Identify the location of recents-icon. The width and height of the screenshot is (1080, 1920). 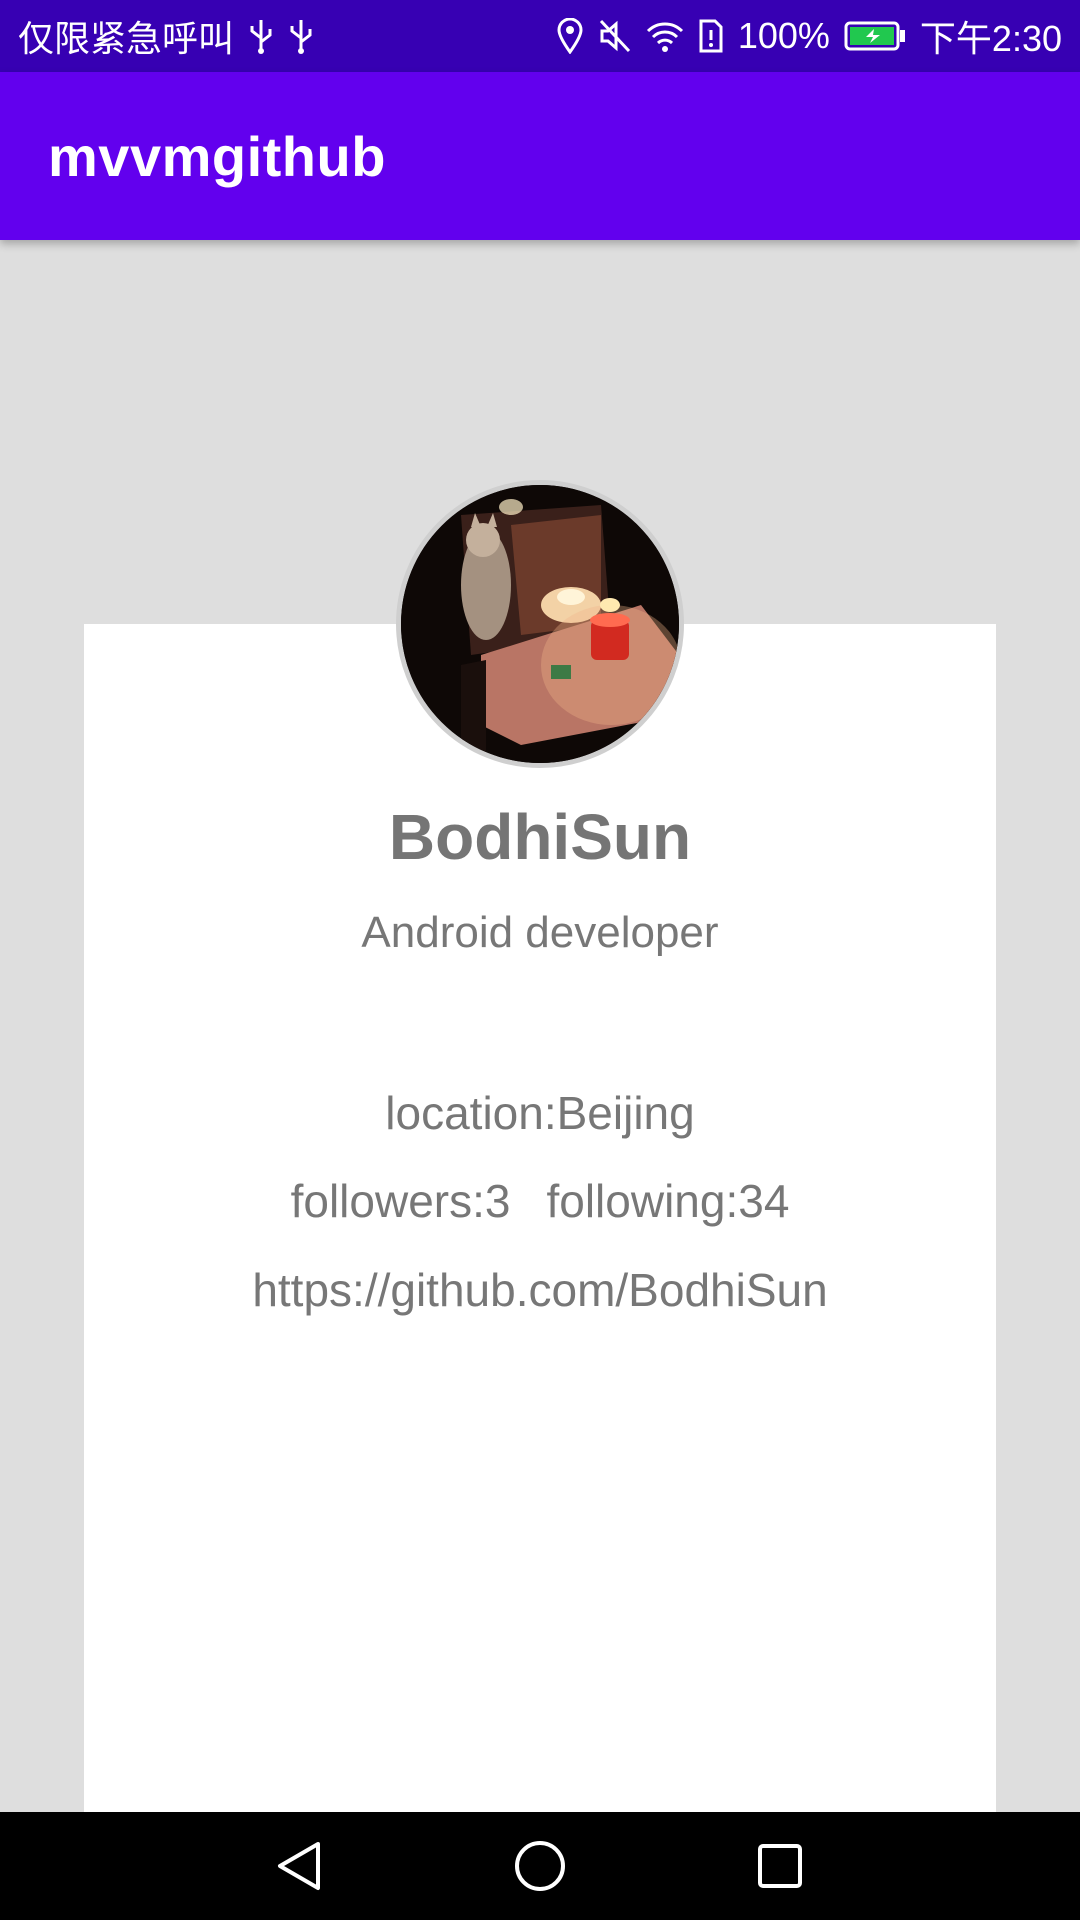
(780, 1866).